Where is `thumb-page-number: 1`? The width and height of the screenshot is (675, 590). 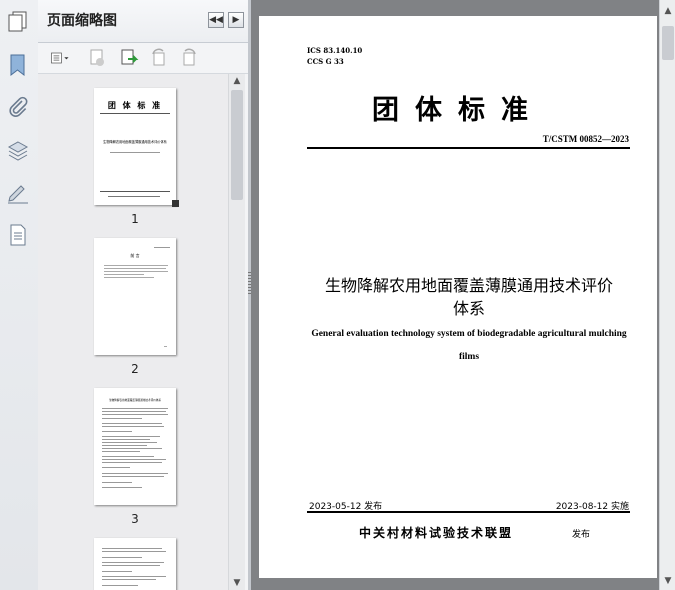
thumb-page-number: 1 is located at coordinates (135, 219).